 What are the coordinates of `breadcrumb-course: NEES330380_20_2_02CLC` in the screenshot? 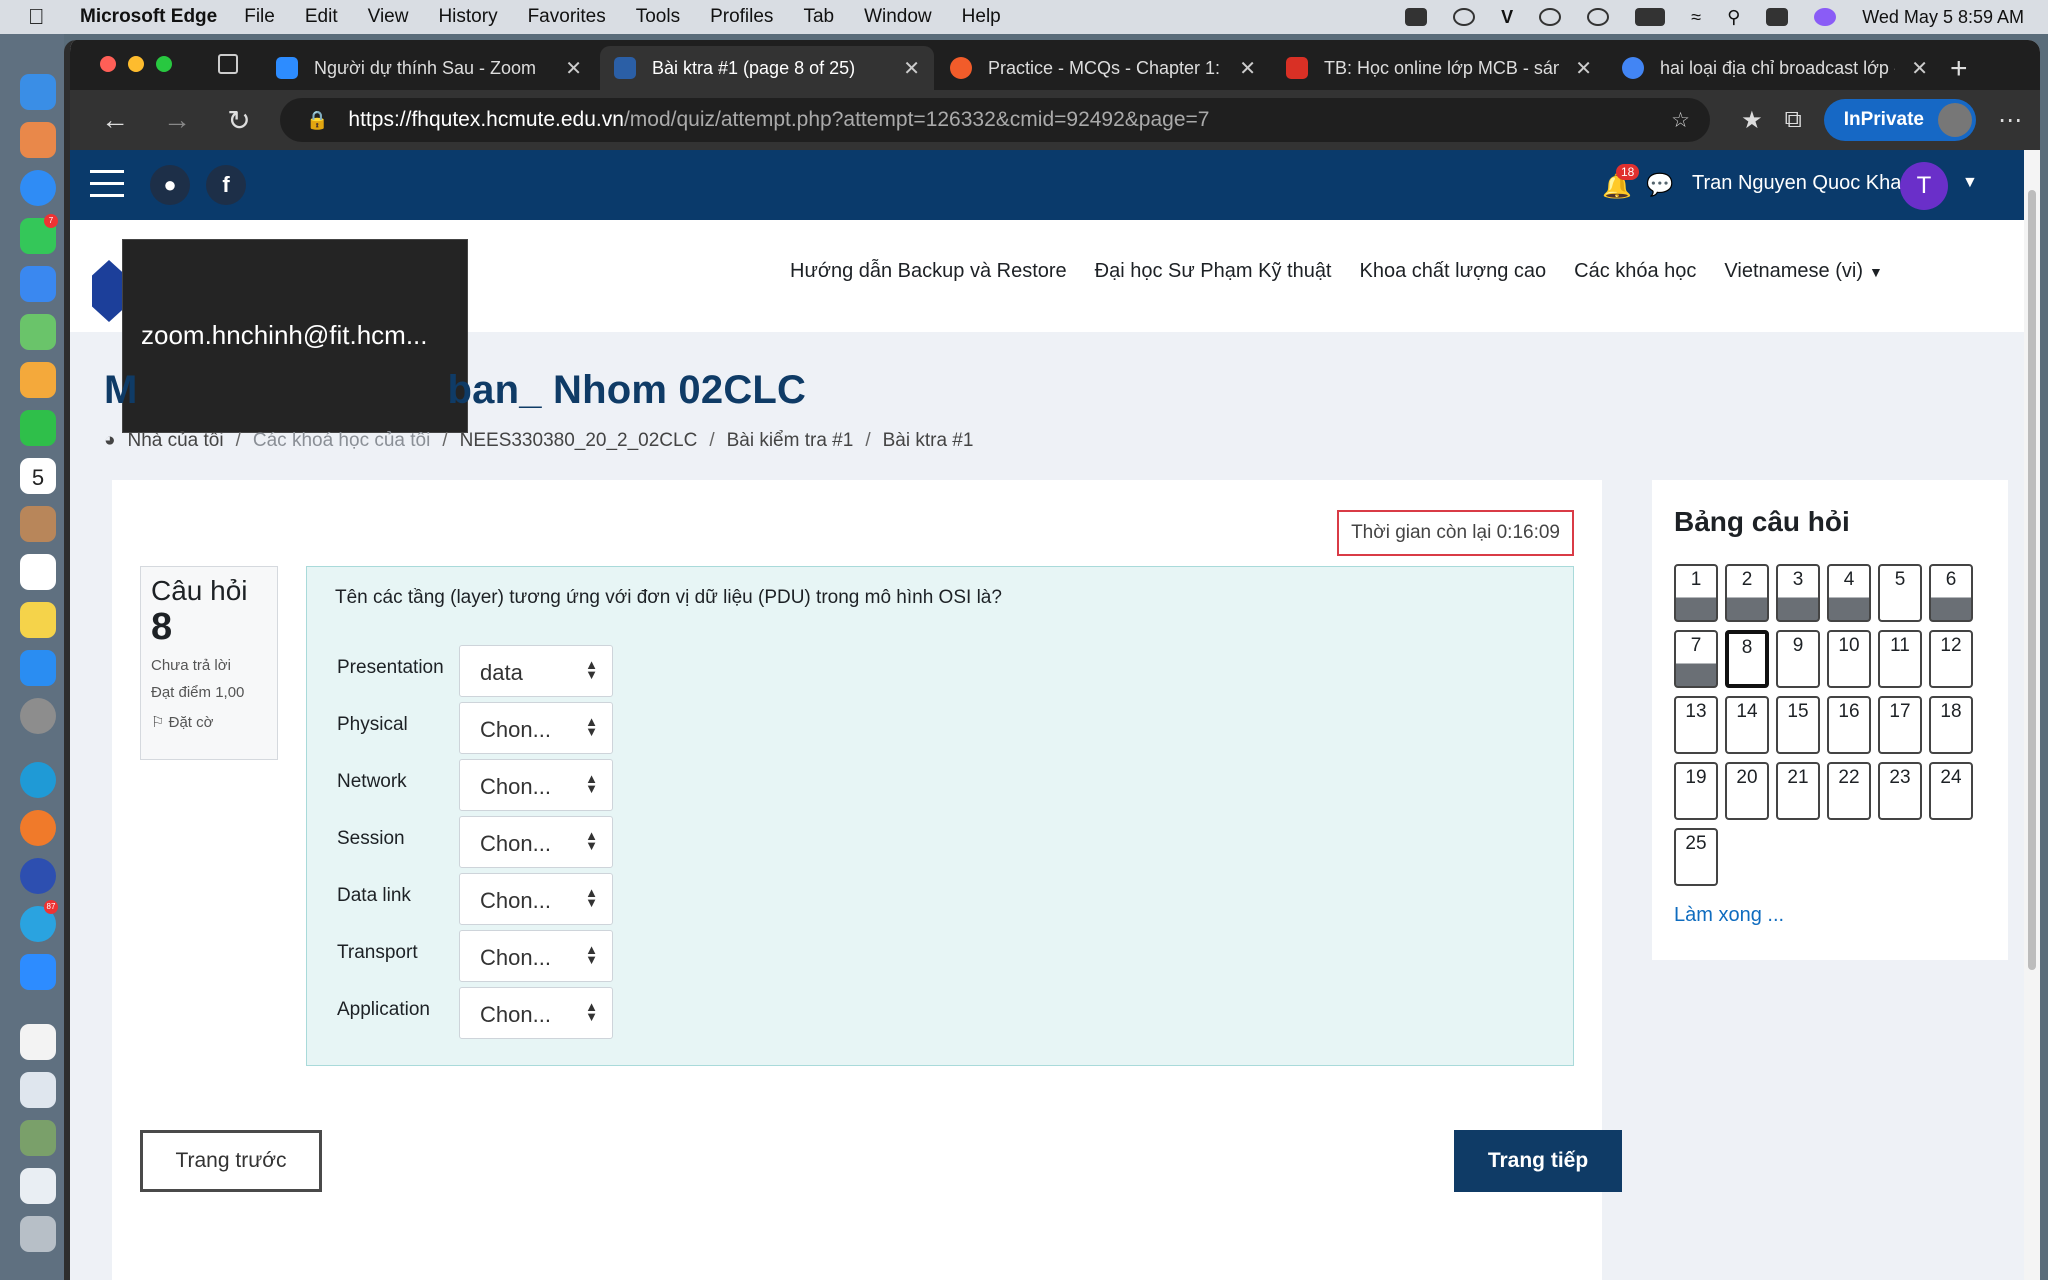 It's located at (579, 441).